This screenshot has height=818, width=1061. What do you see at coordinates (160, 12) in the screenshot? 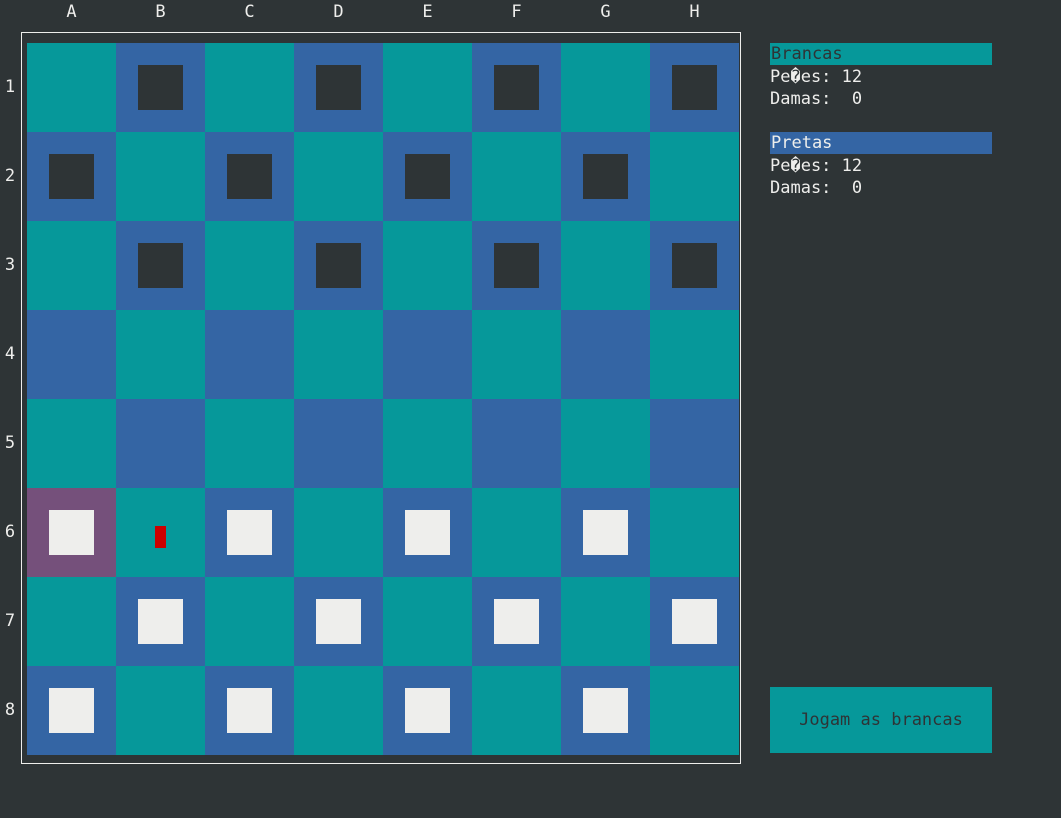
I see `column-label-b: B` at bounding box center [160, 12].